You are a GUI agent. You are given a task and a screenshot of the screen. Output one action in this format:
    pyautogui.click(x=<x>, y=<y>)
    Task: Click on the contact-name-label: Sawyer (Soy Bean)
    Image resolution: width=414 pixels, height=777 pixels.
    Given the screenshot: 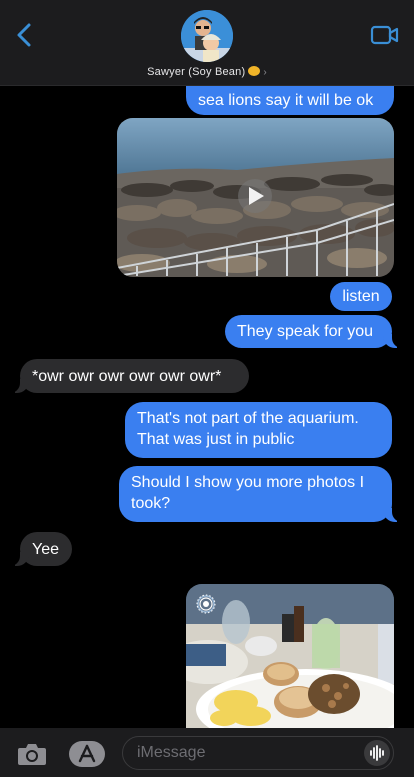 What is the action you would take?
    pyautogui.click(x=196, y=72)
    